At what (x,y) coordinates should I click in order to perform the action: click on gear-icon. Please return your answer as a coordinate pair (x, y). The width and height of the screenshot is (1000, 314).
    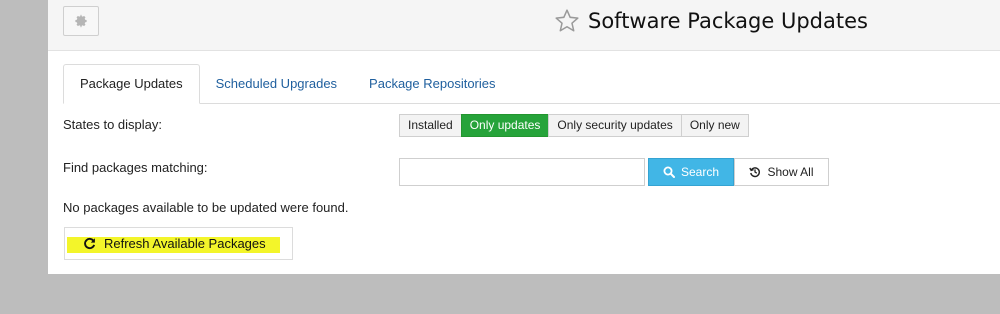
    Looking at the image, I should click on (81, 21).